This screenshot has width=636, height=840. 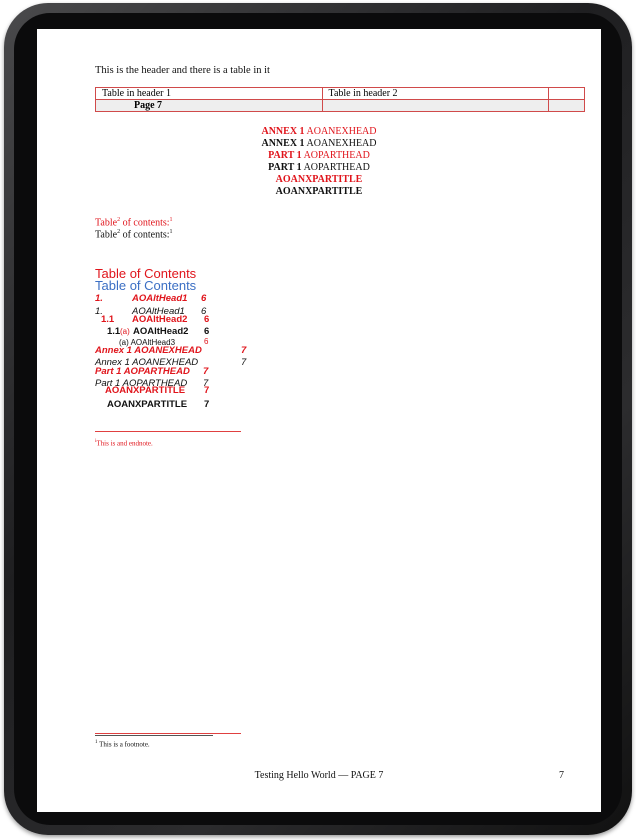 What do you see at coordinates (154, 735) in the screenshot?
I see `footnote-separator-inner` at bounding box center [154, 735].